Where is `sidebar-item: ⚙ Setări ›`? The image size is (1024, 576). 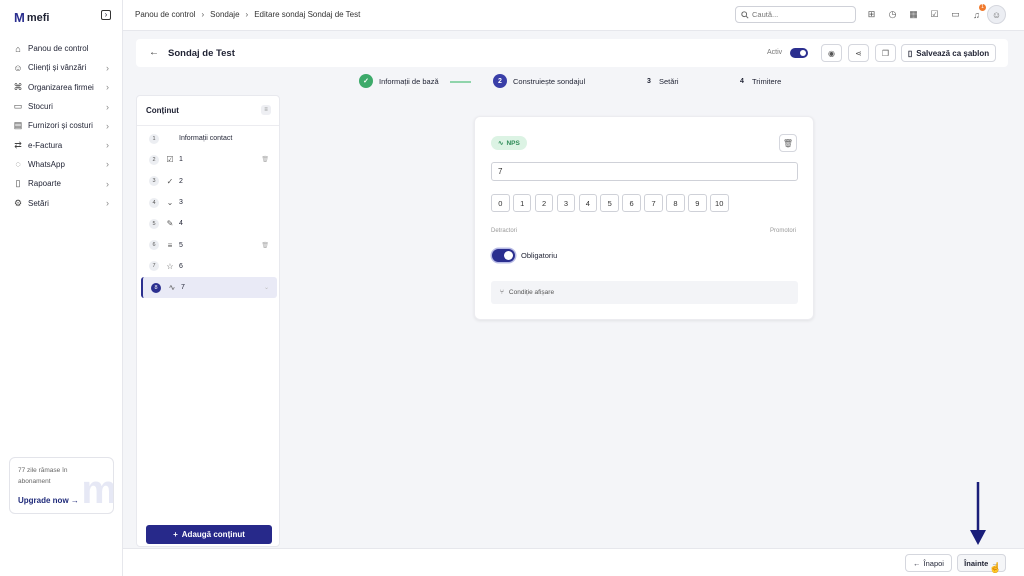
sidebar-item: ⚙ Setări › is located at coordinates (61, 202).